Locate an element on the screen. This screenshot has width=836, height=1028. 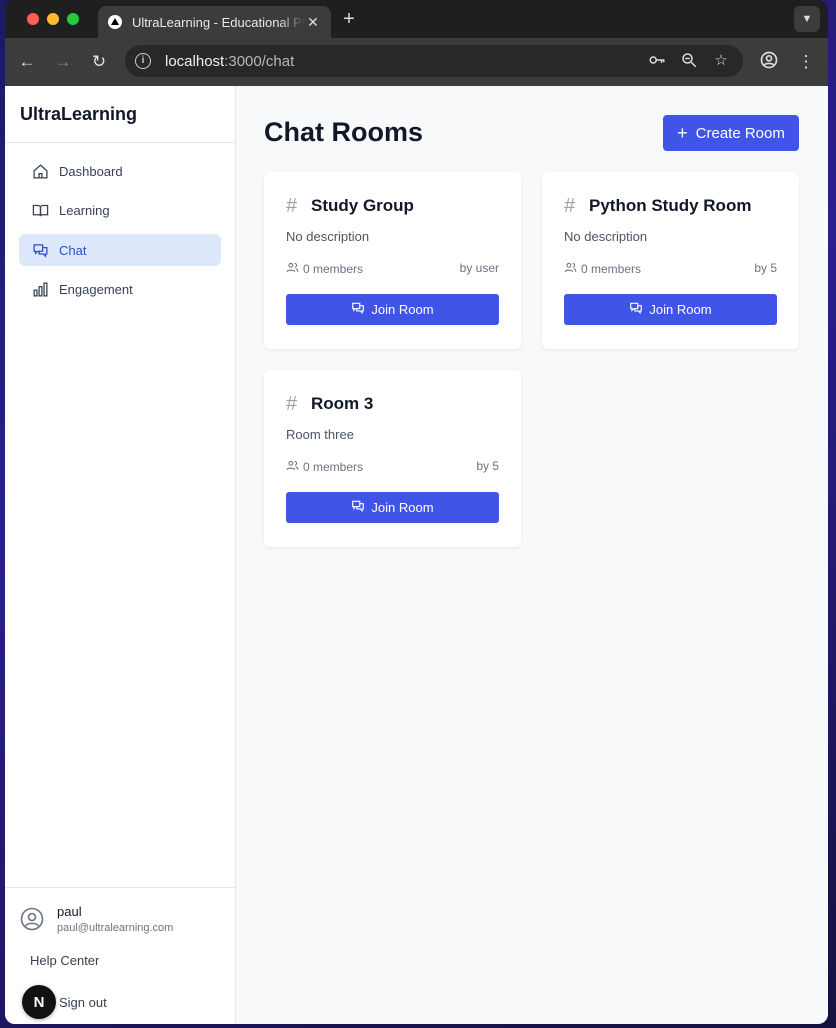
browser-tab: UltraLearning - Educational Platform ✕ is located at coordinates (214, 22).